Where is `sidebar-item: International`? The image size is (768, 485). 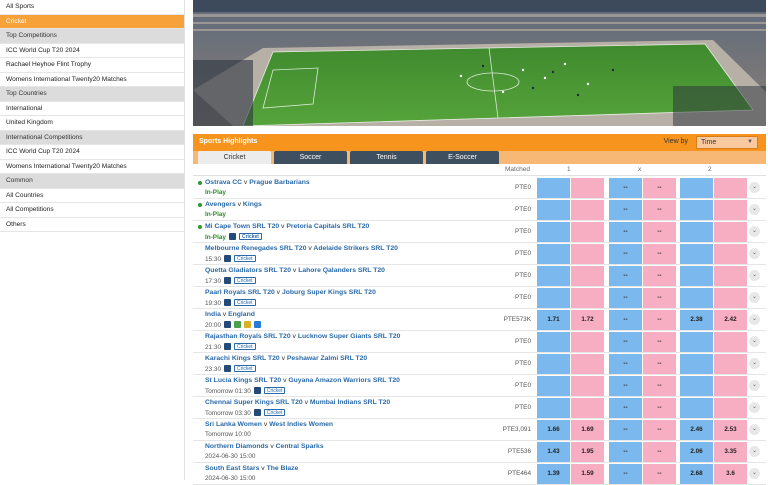 sidebar-item: International is located at coordinates (92, 109).